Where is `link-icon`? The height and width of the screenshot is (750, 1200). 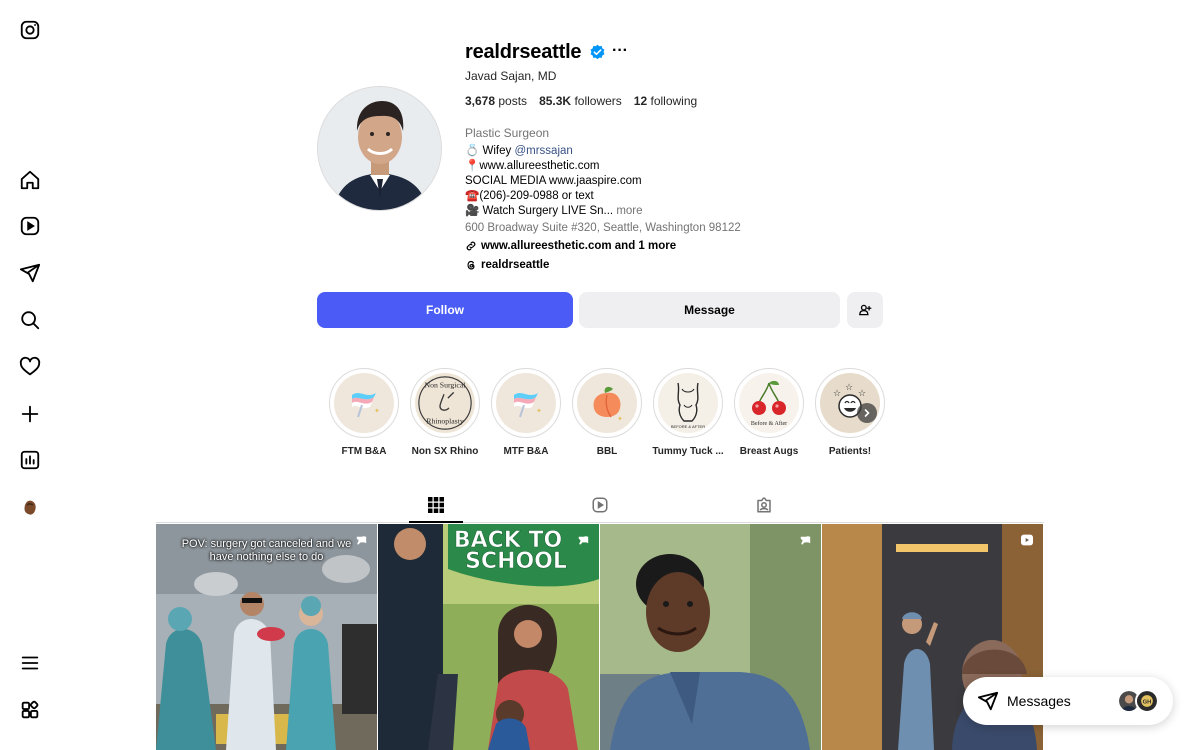
link-icon is located at coordinates (471, 246).